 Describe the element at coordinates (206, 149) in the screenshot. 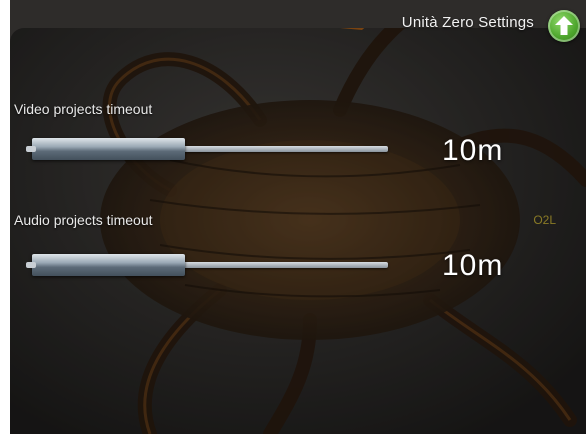

I see `video-timeout-slider` at that location.